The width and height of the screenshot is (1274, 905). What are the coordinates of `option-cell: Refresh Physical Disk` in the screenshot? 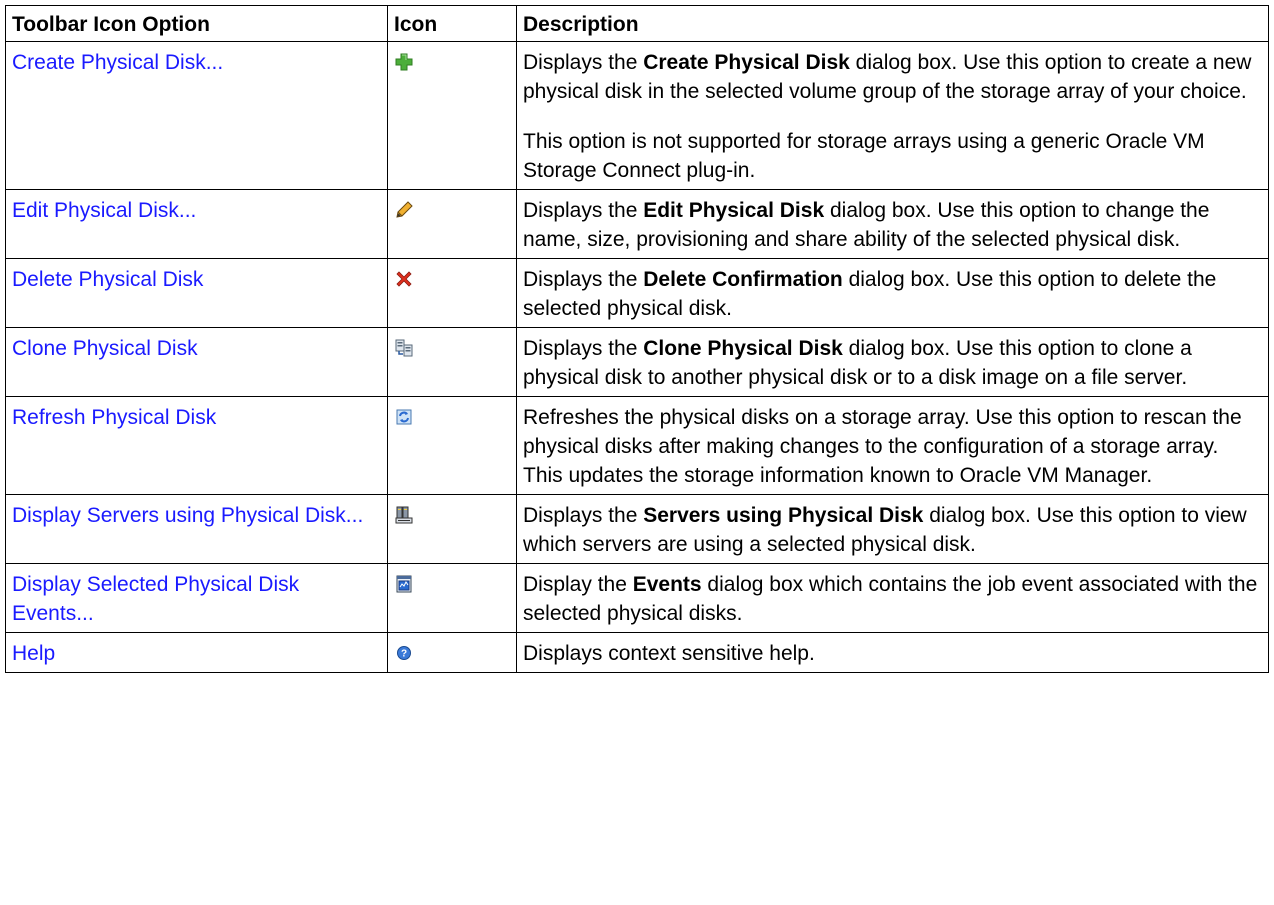 It's located at (196, 445).